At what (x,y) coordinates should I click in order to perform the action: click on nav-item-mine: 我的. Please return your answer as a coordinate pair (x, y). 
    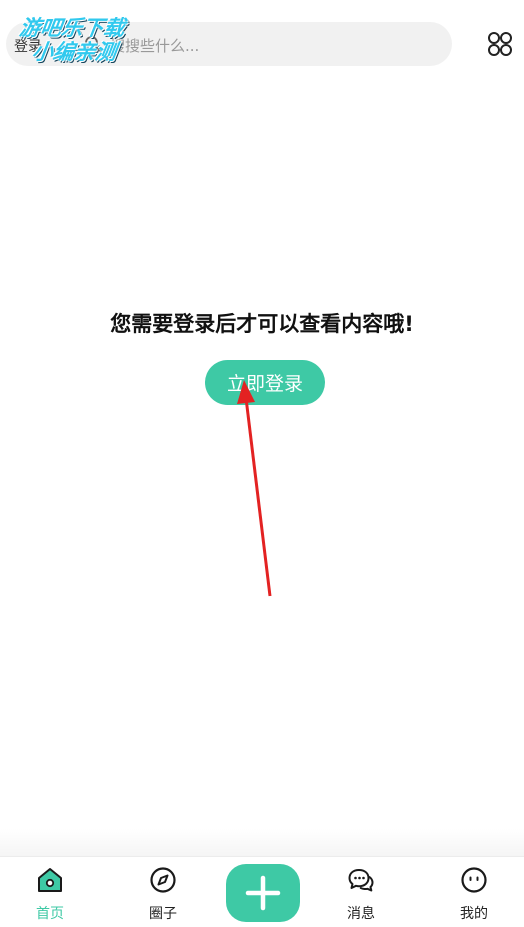
    Looking at the image, I should click on (474, 892).